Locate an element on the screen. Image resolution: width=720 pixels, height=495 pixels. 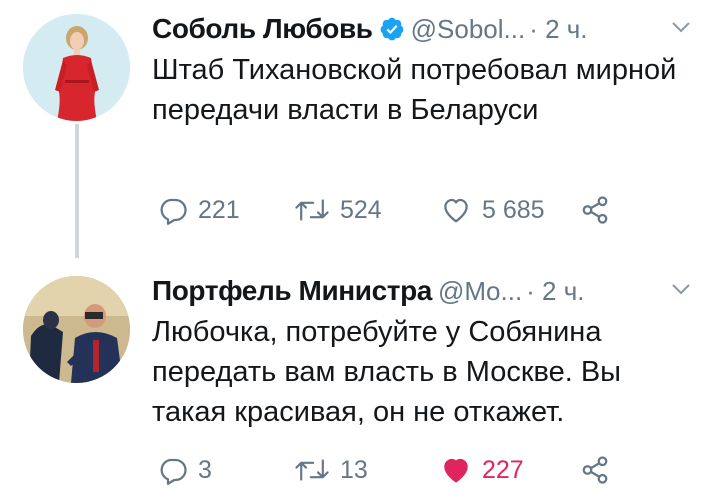
tweet-header: Портфель Министра @Mo... · 2 ч. is located at coordinates (422, 291).